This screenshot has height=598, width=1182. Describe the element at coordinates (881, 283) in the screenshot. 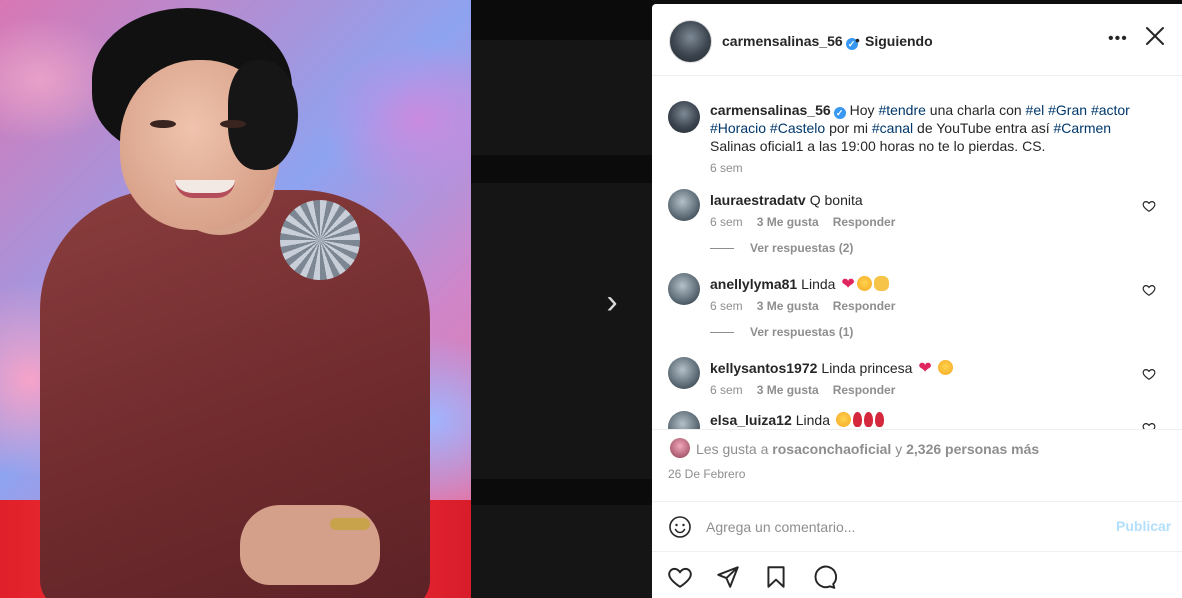

I see `clapping-hands-emoji-icon` at that location.